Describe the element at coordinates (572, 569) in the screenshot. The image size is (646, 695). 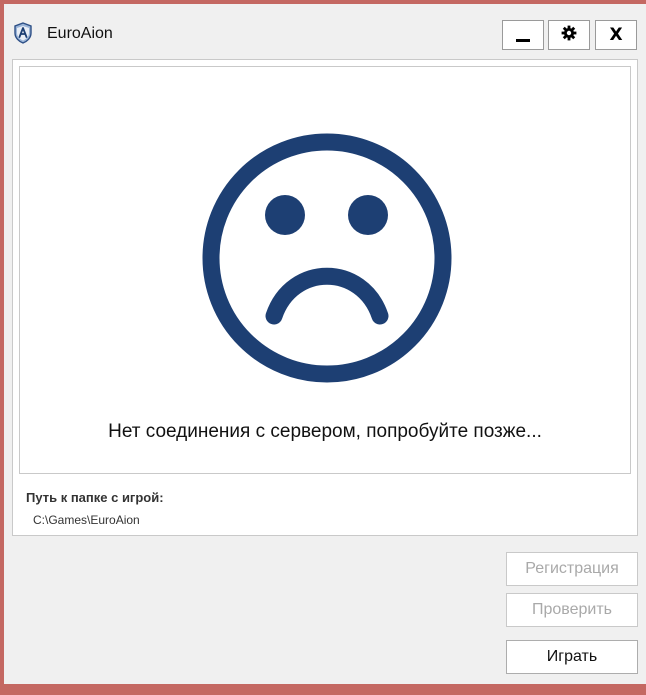
I see `register-button: Регистрация` at that location.